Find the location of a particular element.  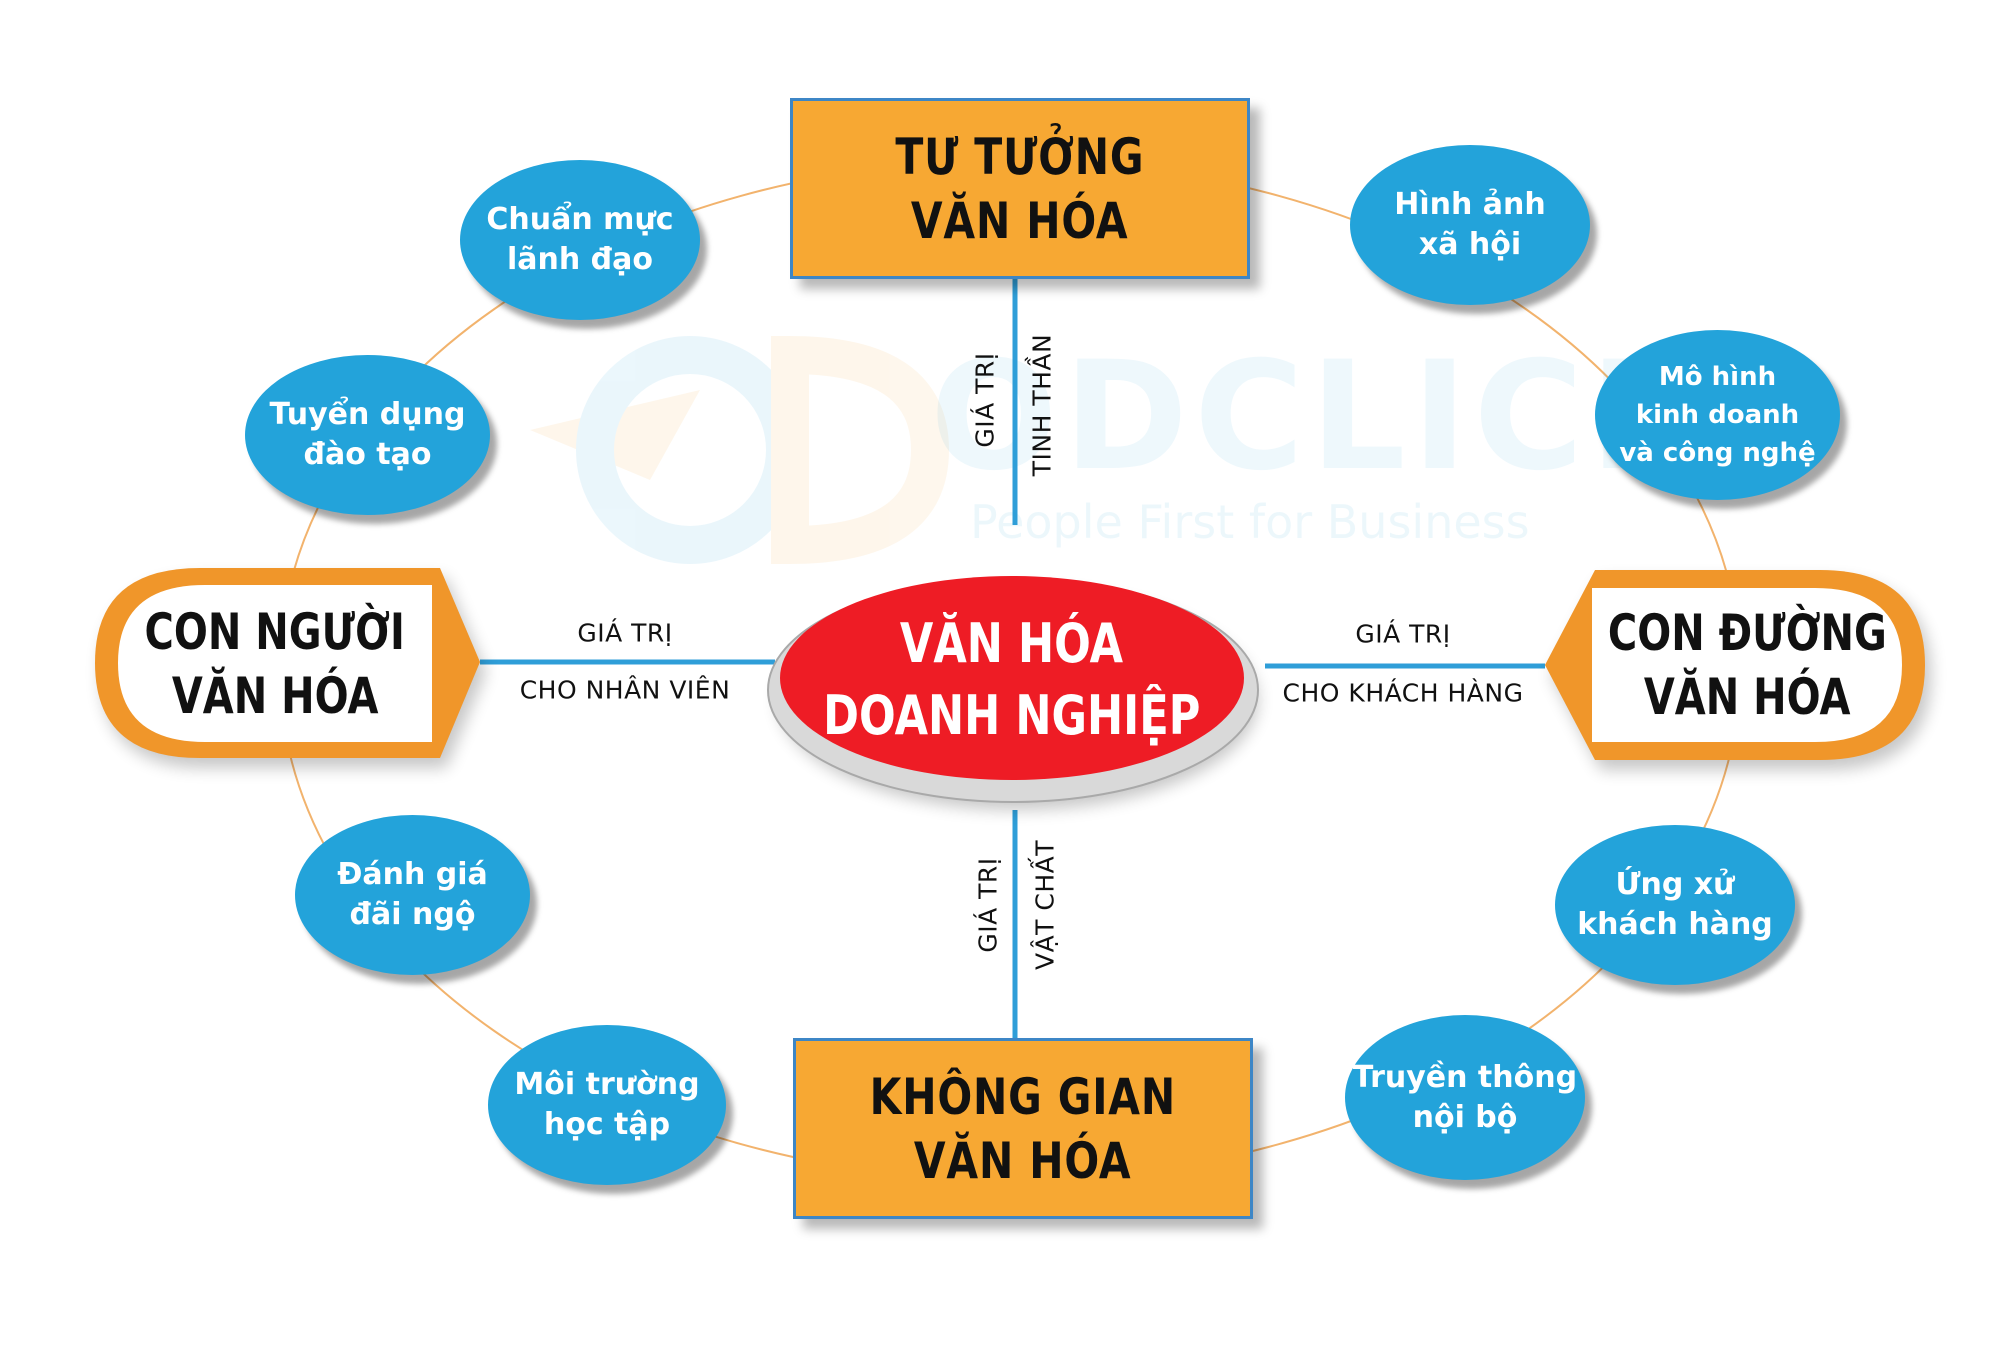

connector-bottom-label1: GIÁ TRỊ is located at coordinates (988, 905).